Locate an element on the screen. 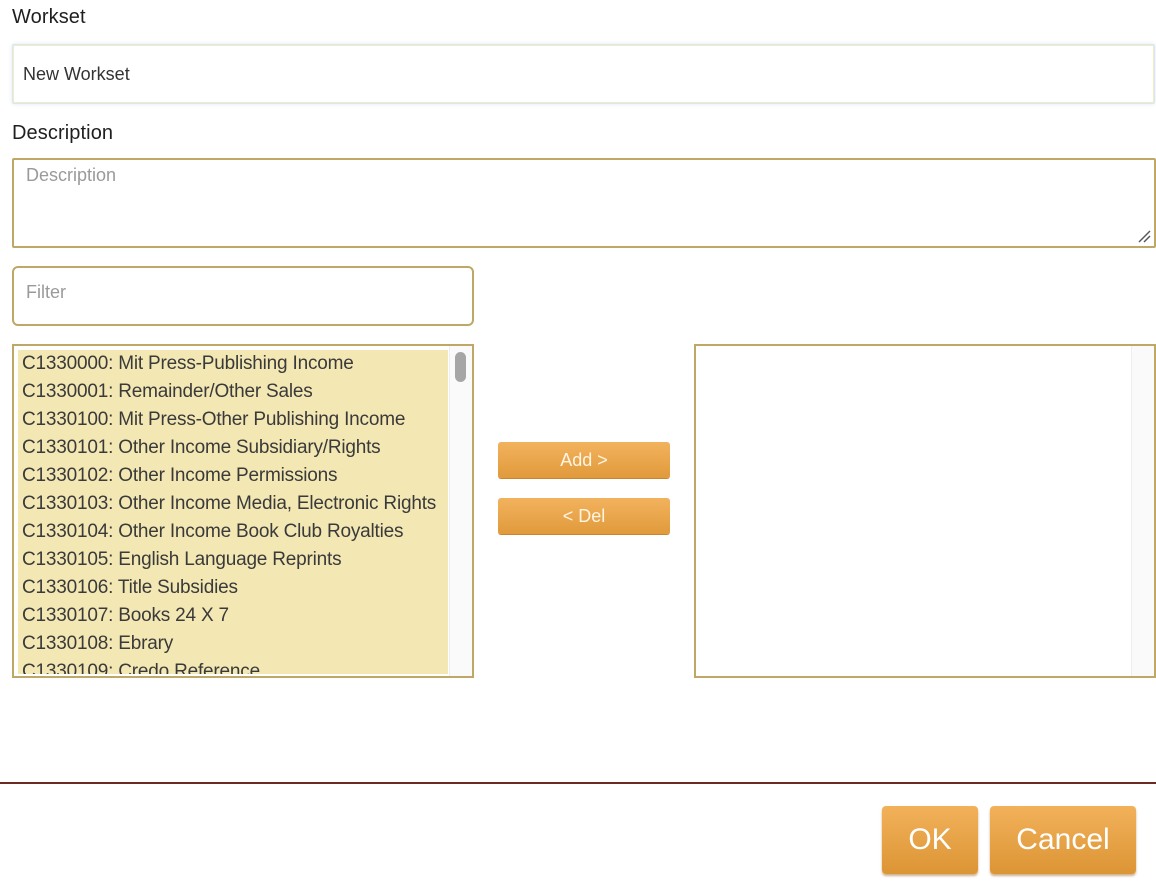 The image size is (1156, 894). list-item: C1330101: Other Income Subsidiary/Rights is located at coordinates (233, 448).